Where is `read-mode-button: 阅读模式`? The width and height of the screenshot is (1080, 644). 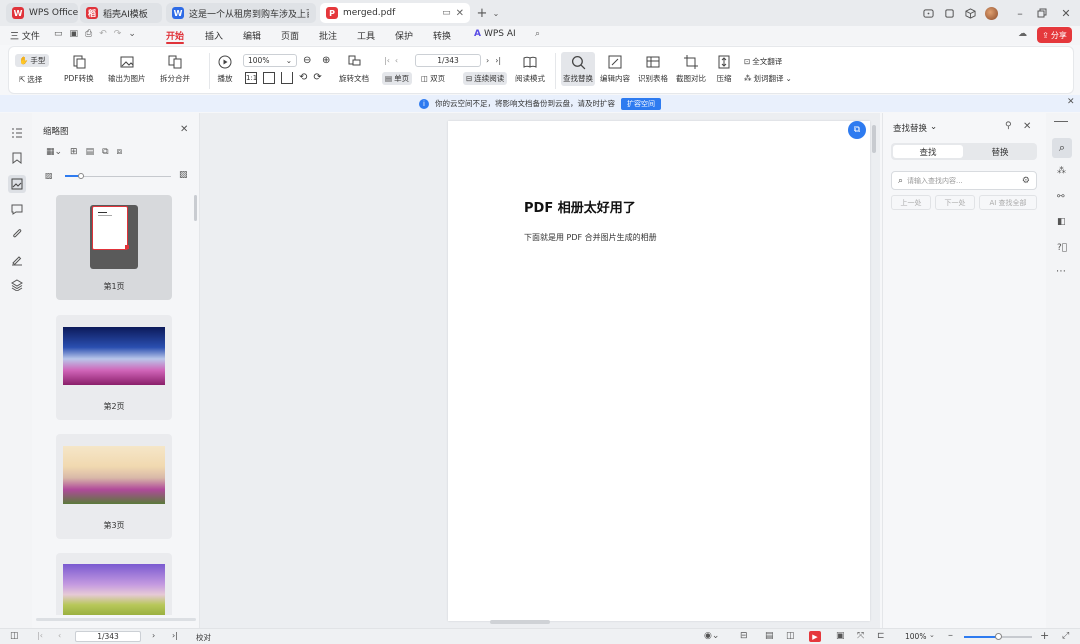
read-mode-button: 阅读模式 is located at coordinates (530, 68).